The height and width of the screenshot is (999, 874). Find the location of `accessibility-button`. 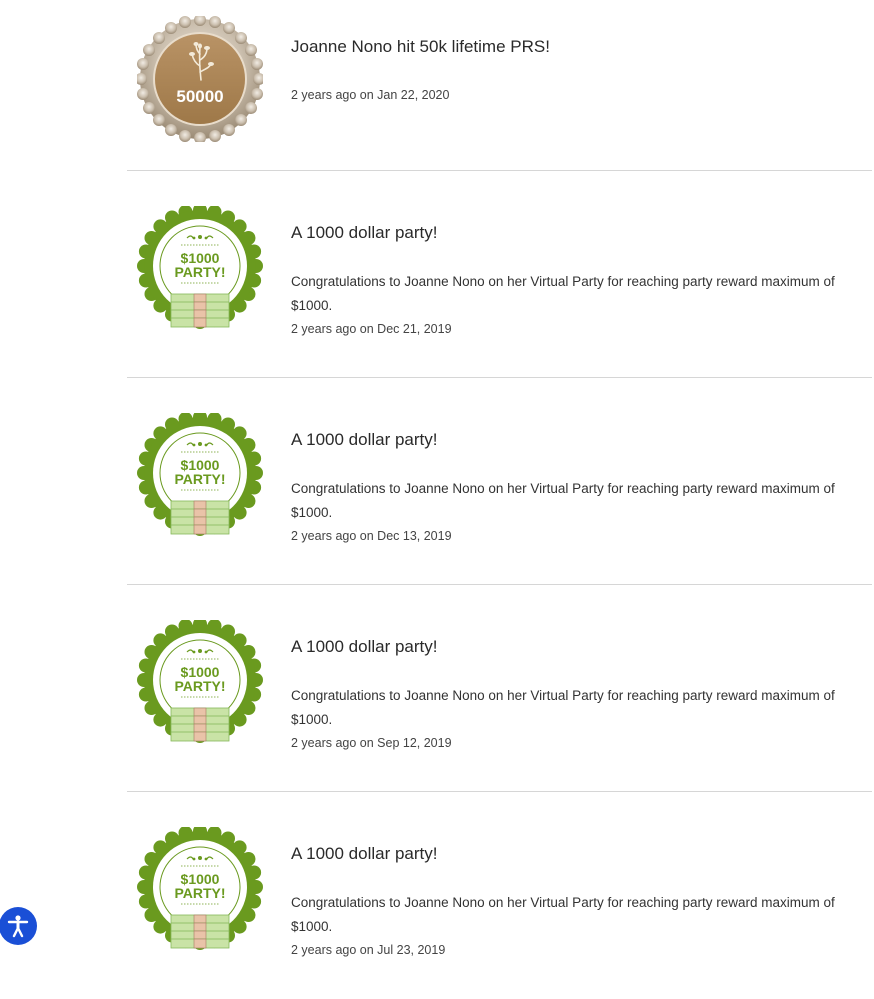

accessibility-button is located at coordinates (18, 926).